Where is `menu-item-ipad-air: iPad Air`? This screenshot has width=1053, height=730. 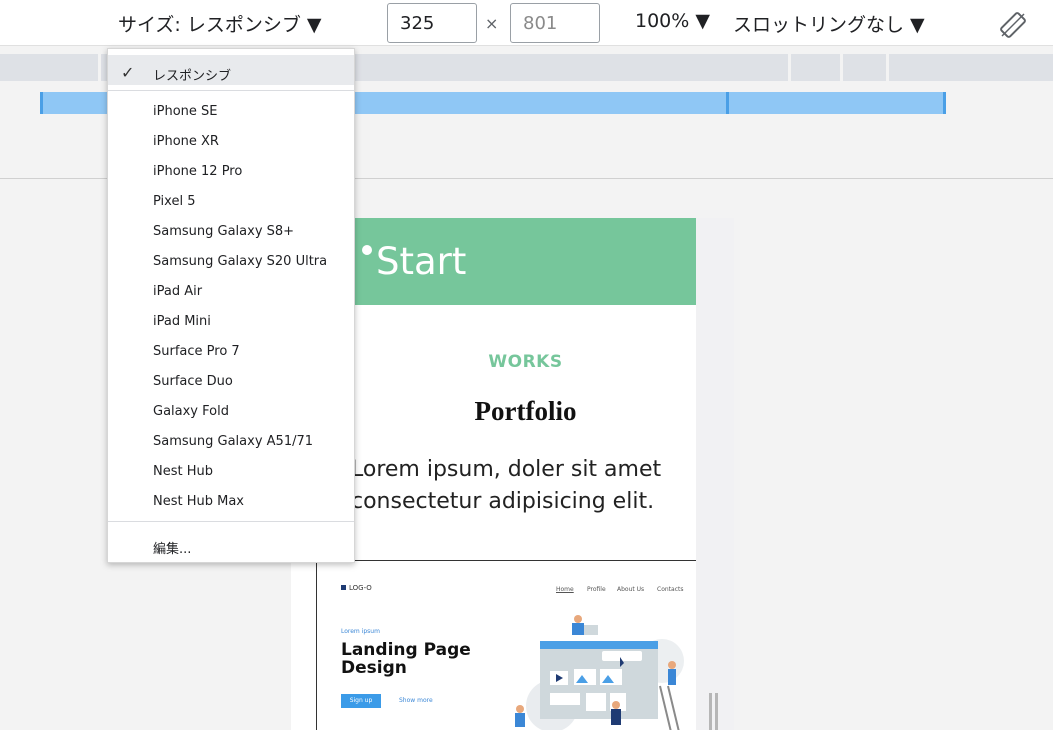 menu-item-ipad-air: iPad Air is located at coordinates (177, 291).